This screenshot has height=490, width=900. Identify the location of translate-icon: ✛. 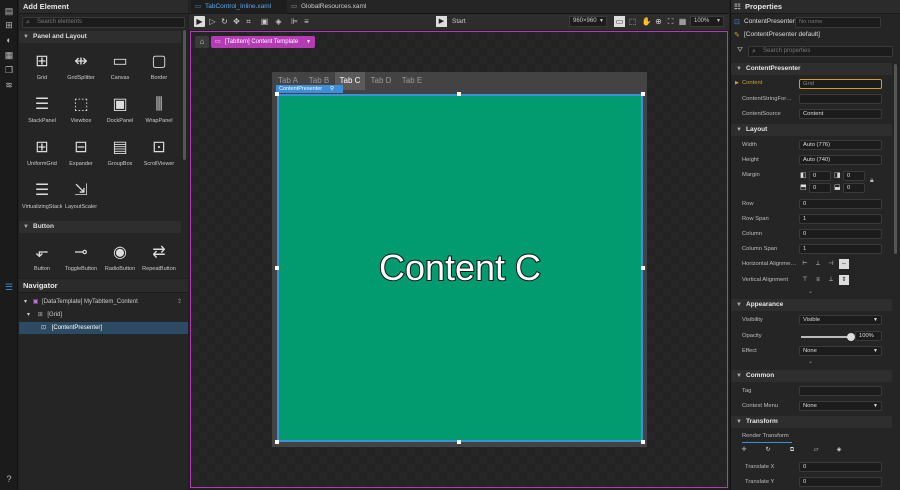
(744, 450).